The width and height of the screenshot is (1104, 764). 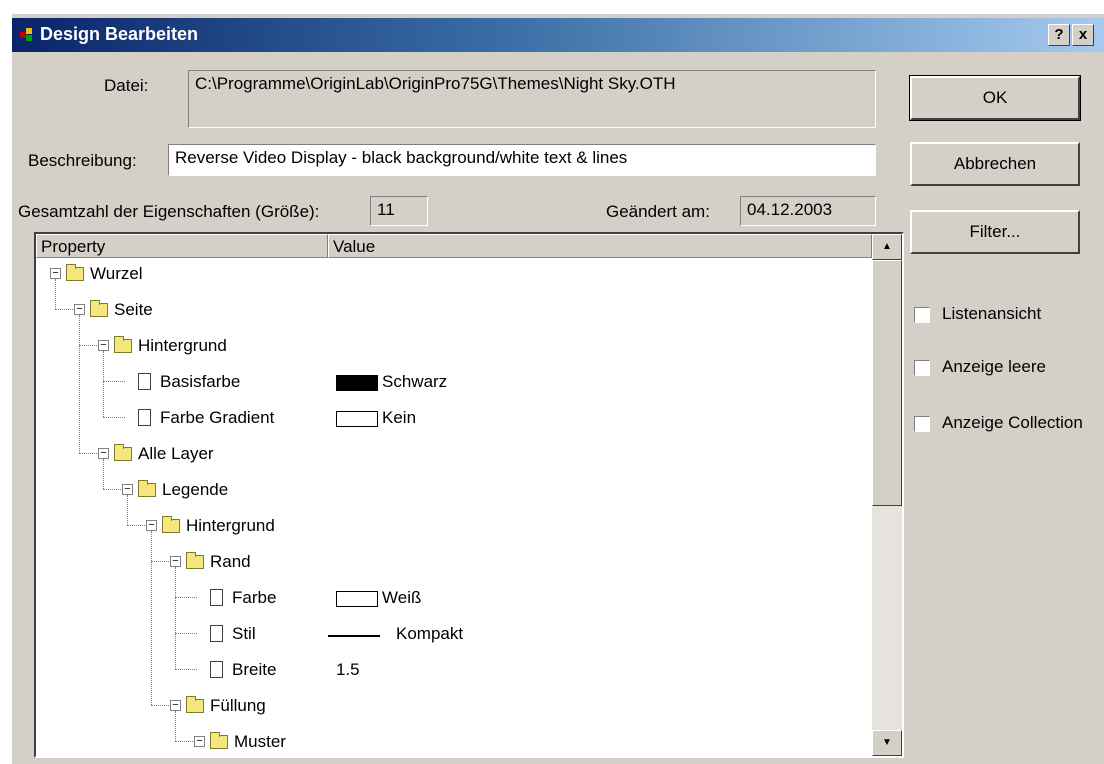 What do you see at coordinates (176, 453) in the screenshot?
I see `node-label: Alle Layer` at bounding box center [176, 453].